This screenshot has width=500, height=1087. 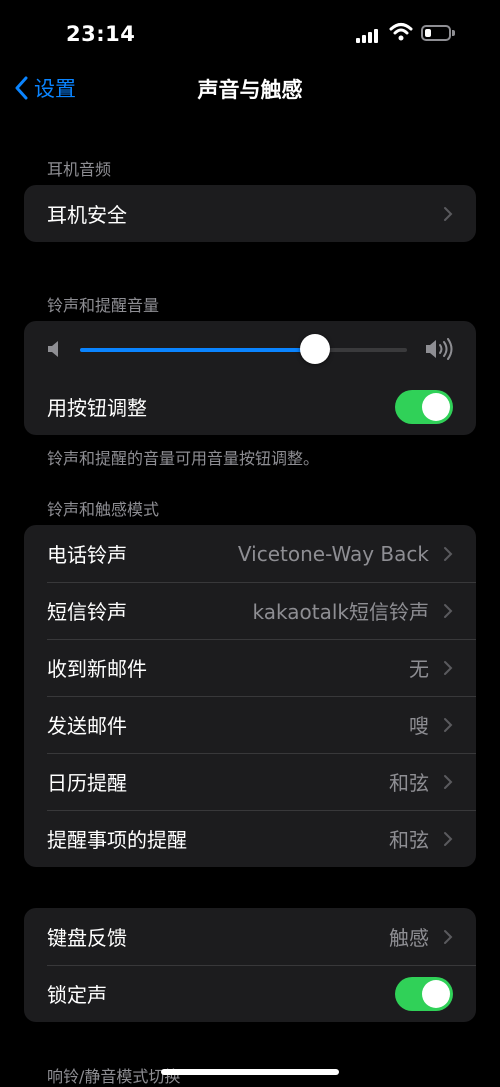 I want to click on change-with-buttons-row: 用按钮调整, so click(x=250, y=406).